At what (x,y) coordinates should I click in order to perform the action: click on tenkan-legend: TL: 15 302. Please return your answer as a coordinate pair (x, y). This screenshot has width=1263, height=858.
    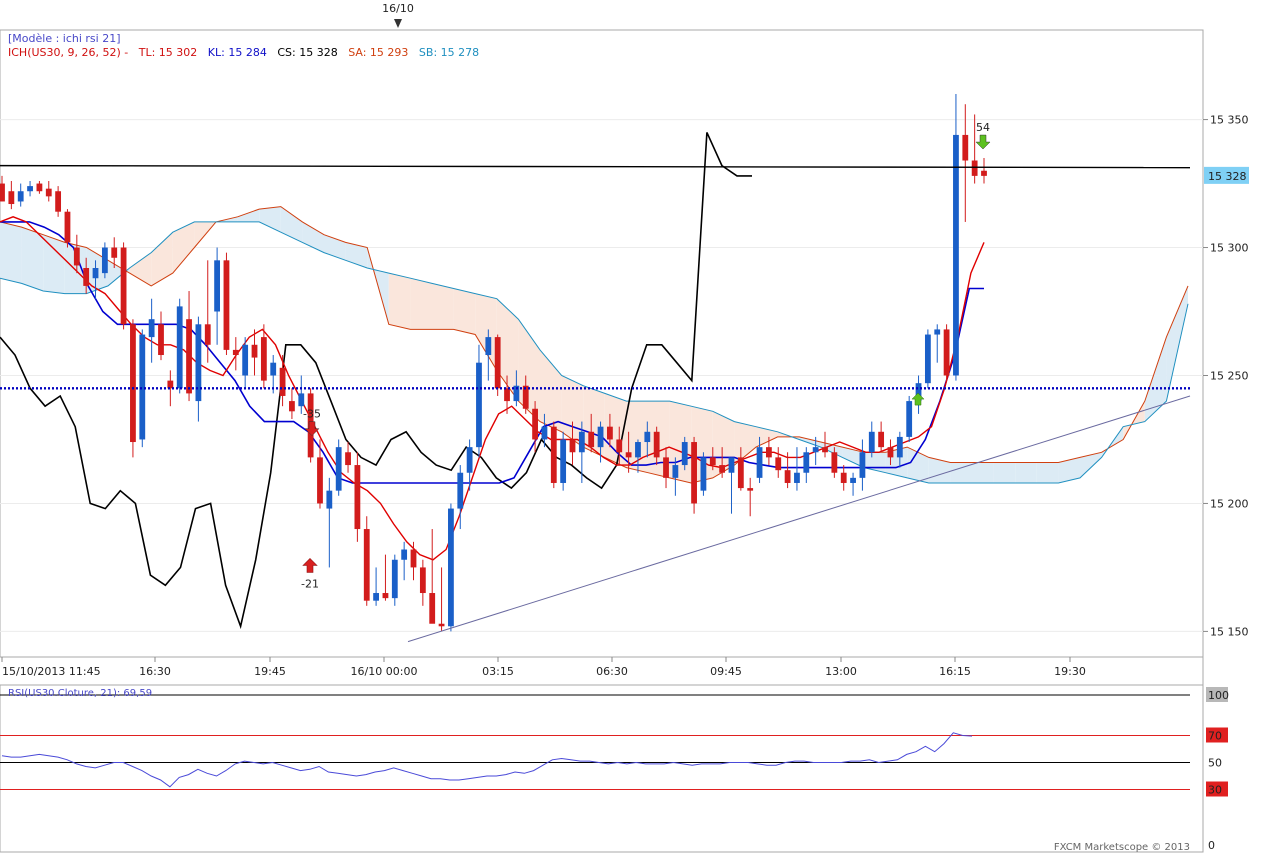
    Looking at the image, I should click on (168, 52).